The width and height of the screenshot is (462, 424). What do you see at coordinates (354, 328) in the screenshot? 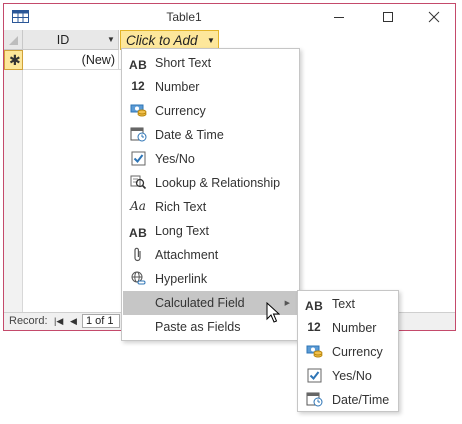
I see `submenu-item-label: Number` at bounding box center [354, 328].